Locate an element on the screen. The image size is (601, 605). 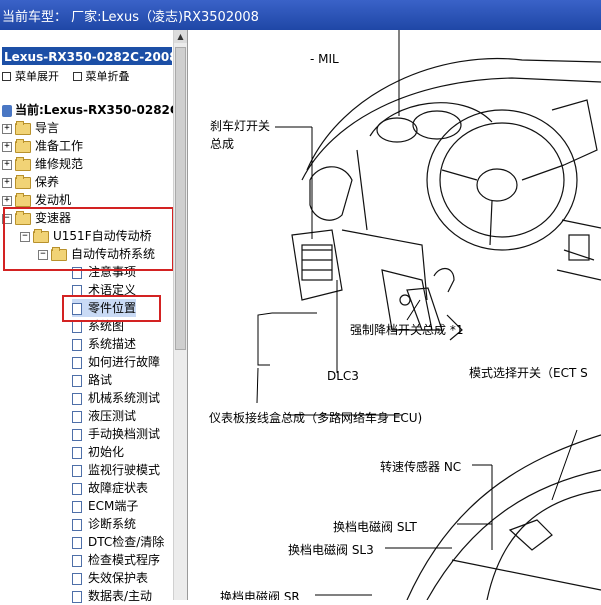
tree-leaf: 故障症状表 is located at coordinates (110, 488).